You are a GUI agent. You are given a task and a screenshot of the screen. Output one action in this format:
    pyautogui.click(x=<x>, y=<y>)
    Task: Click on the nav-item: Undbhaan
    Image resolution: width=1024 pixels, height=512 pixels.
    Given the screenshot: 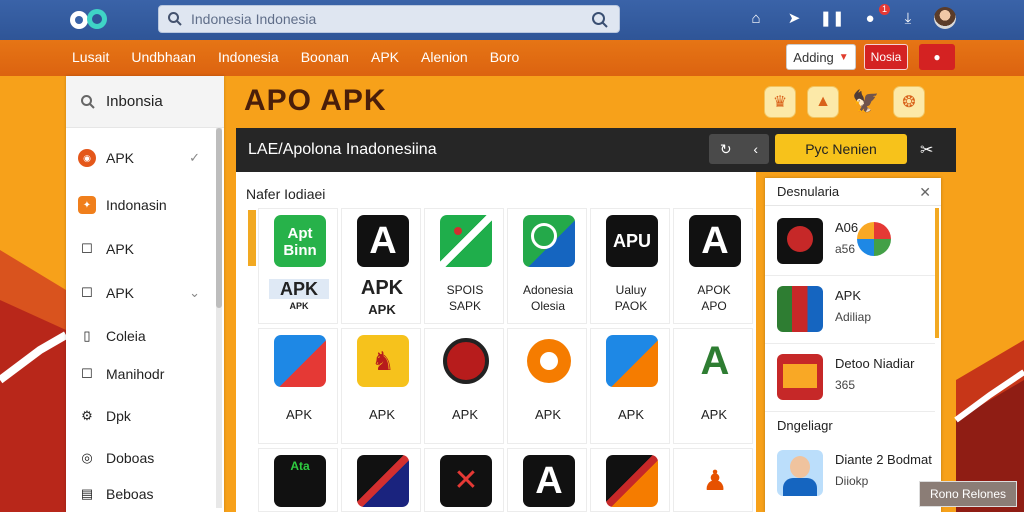 What is the action you would take?
    pyautogui.click(x=163, y=57)
    